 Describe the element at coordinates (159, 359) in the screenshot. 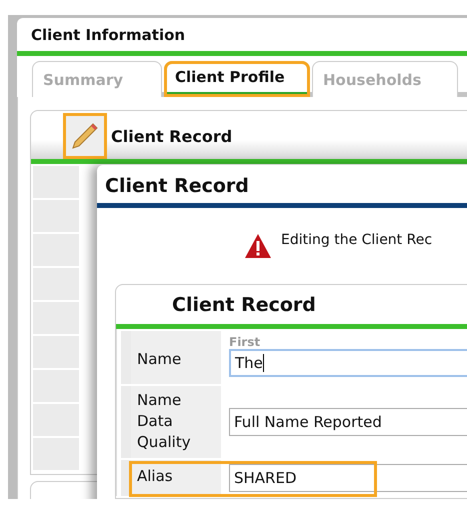

I see `field-label: Name` at that location.